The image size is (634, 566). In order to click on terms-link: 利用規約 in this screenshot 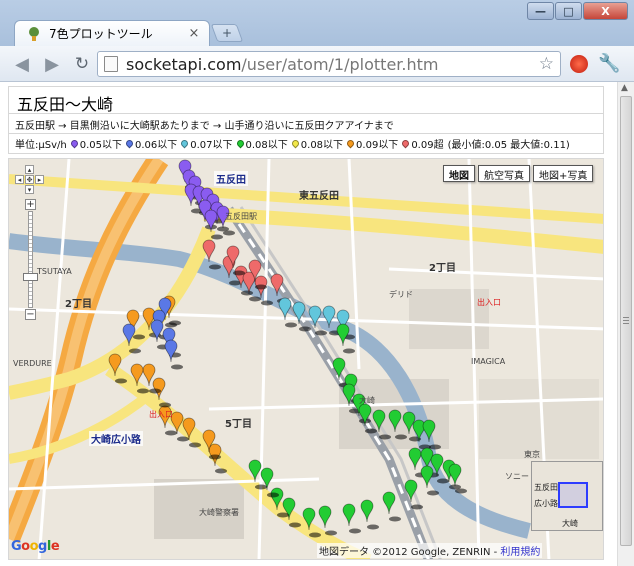, I will do `click(520, 552)`.